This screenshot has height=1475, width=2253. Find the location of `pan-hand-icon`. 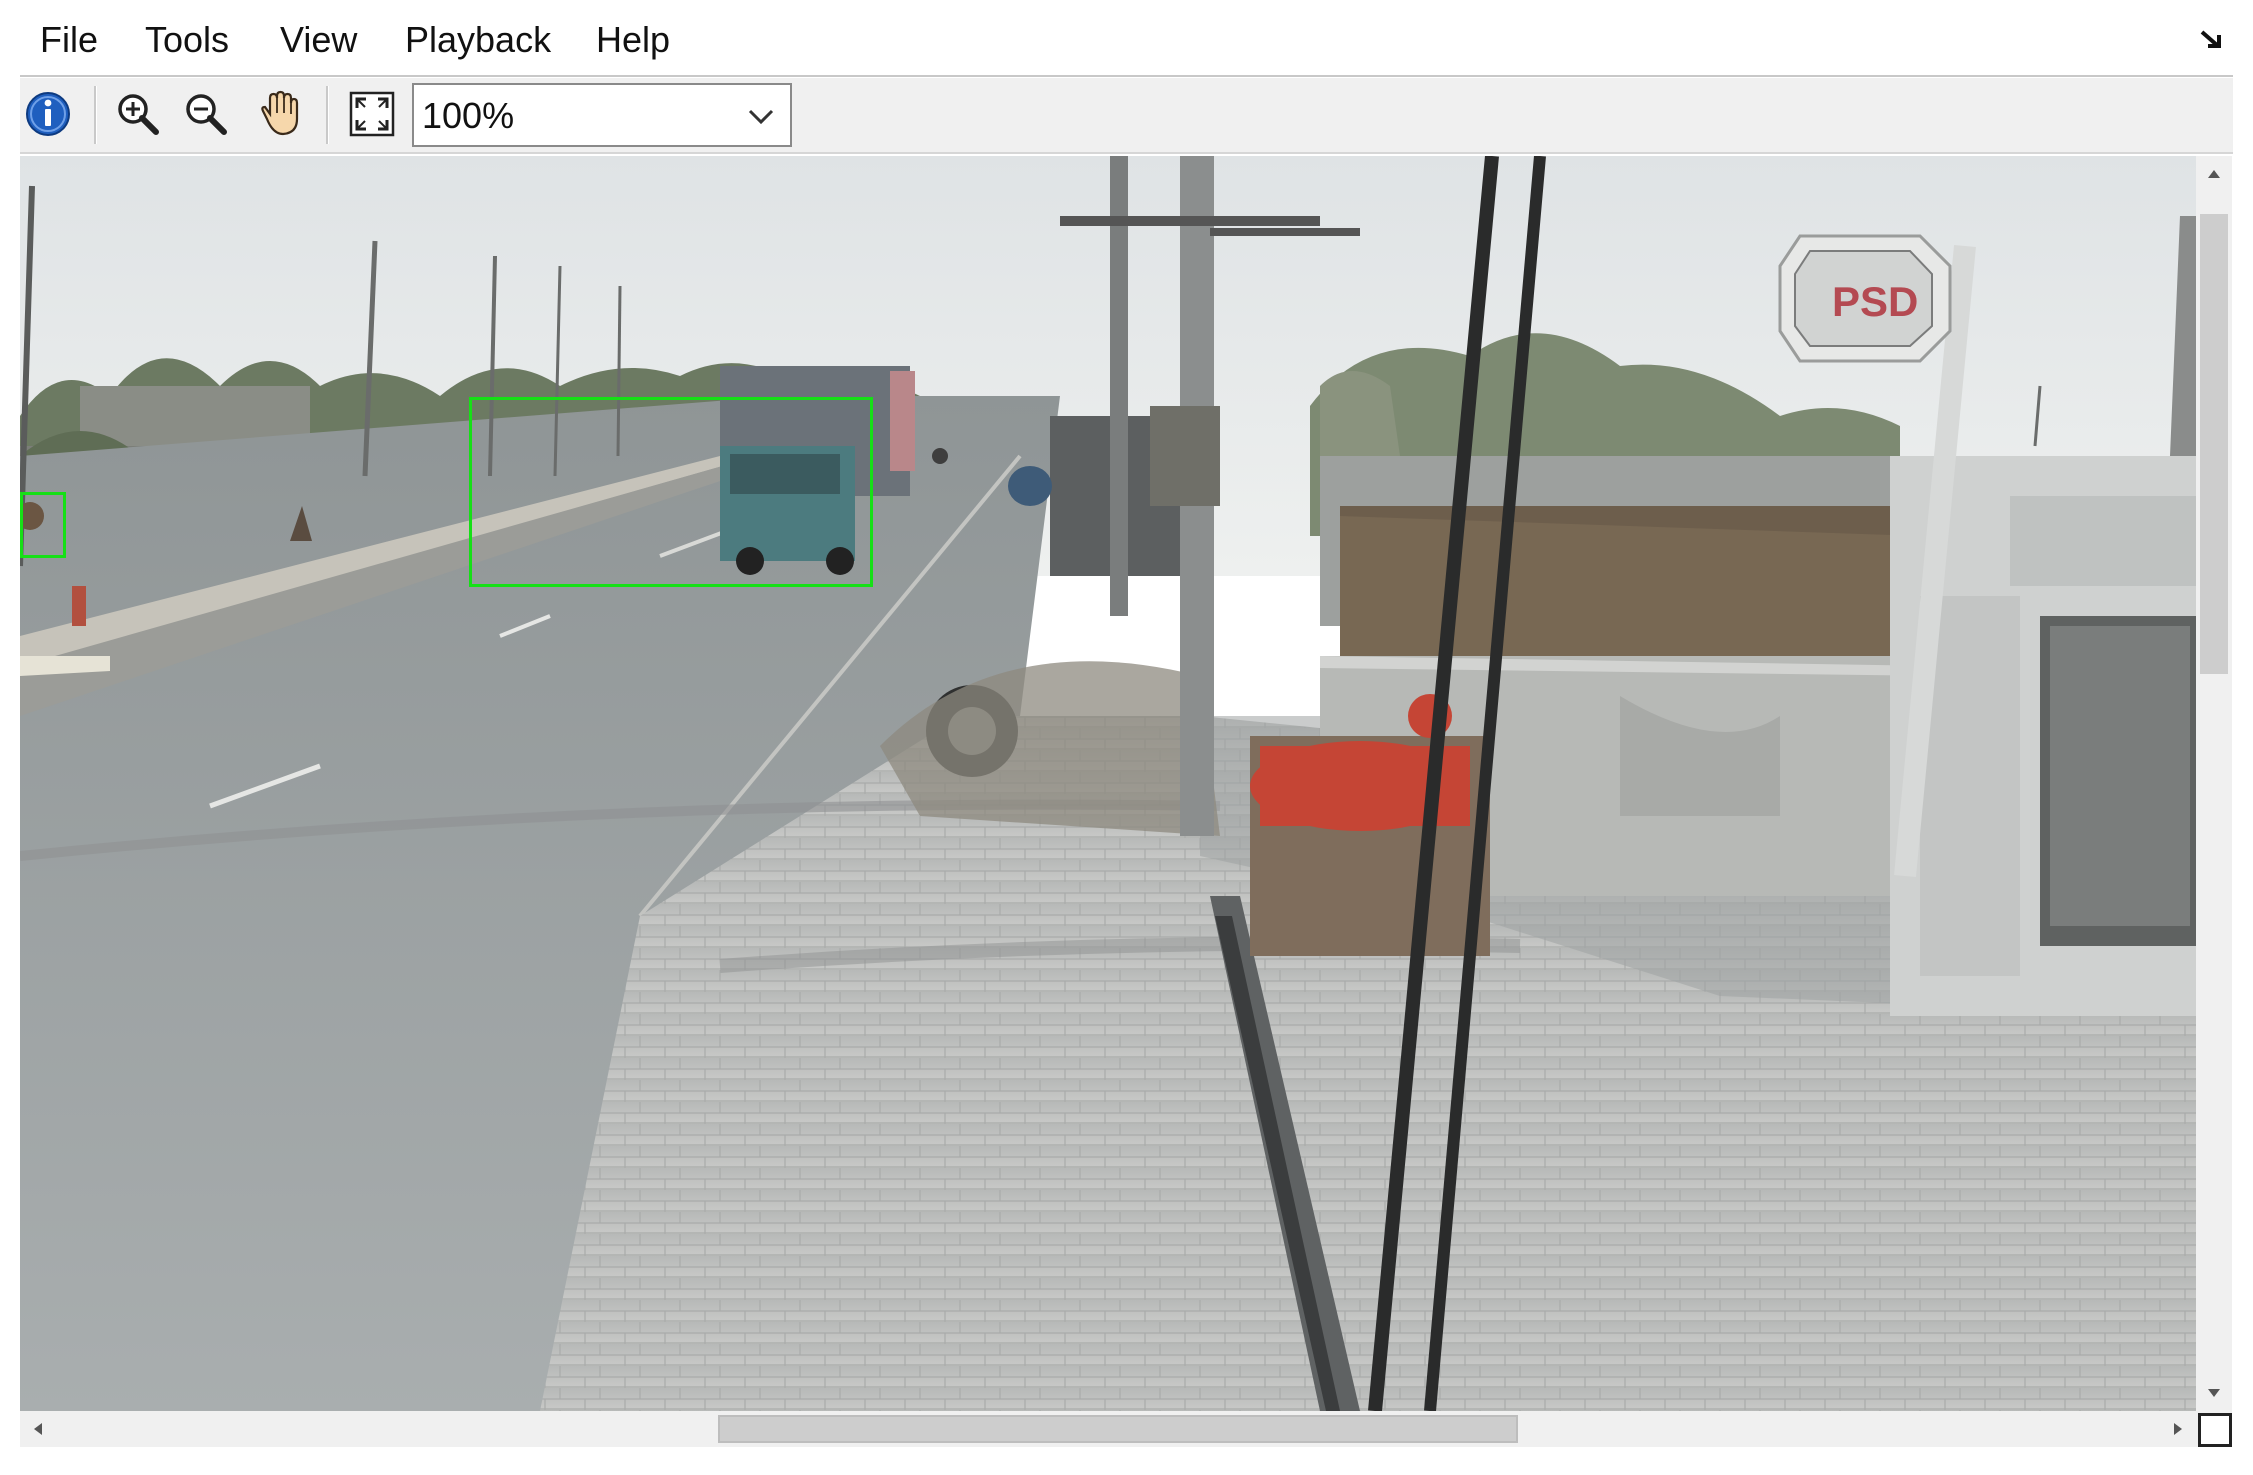

pan-hand-icon is located at coordinates (280, 113).